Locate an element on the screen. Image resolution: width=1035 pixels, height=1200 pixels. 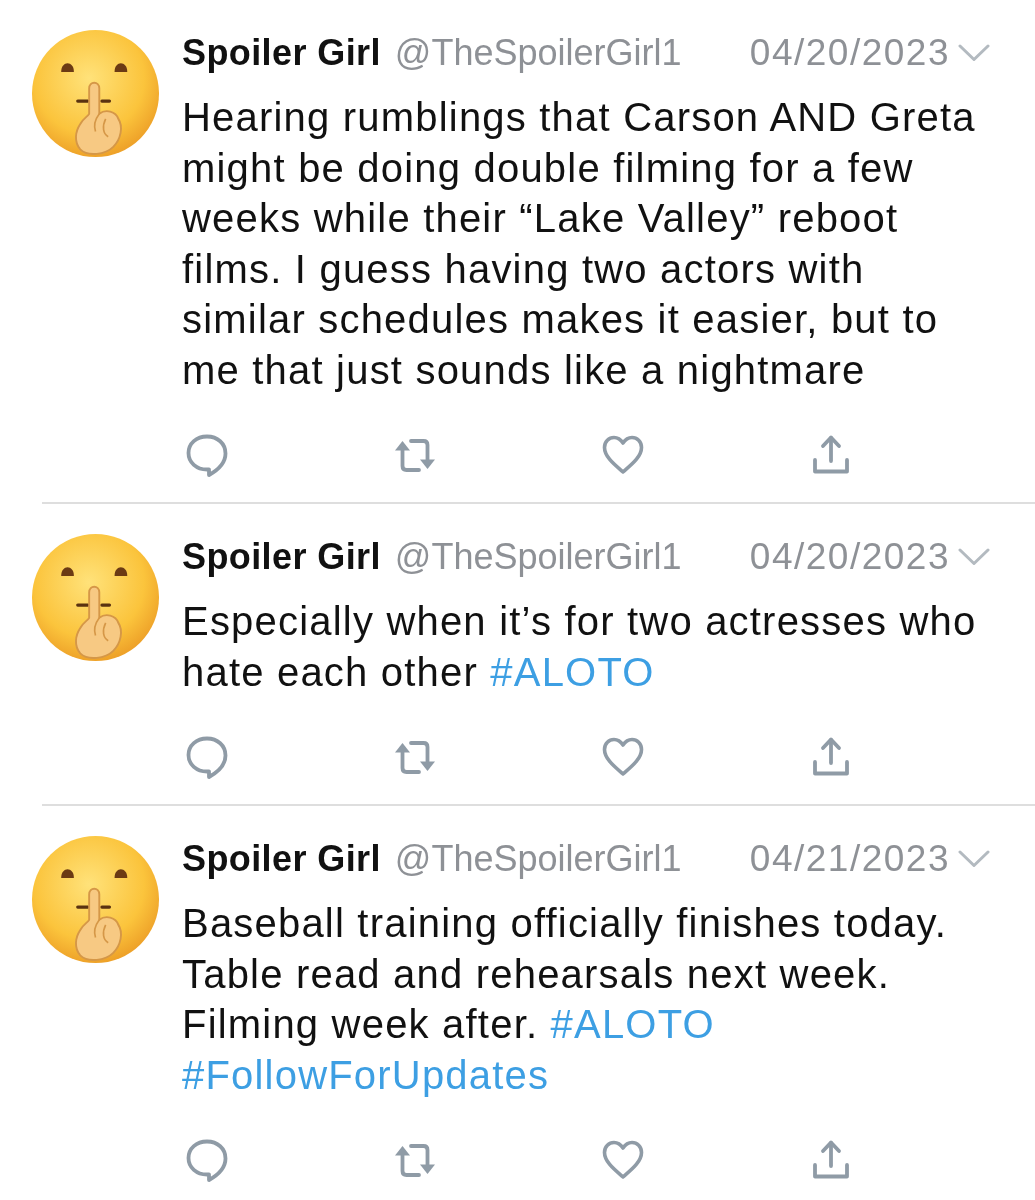
tweet-text: Baseball training officially finishes today. Table read and rehearsals next week. Filming week after. #ALOTO #FollowForUpdates is located at coordinates (565, 999).